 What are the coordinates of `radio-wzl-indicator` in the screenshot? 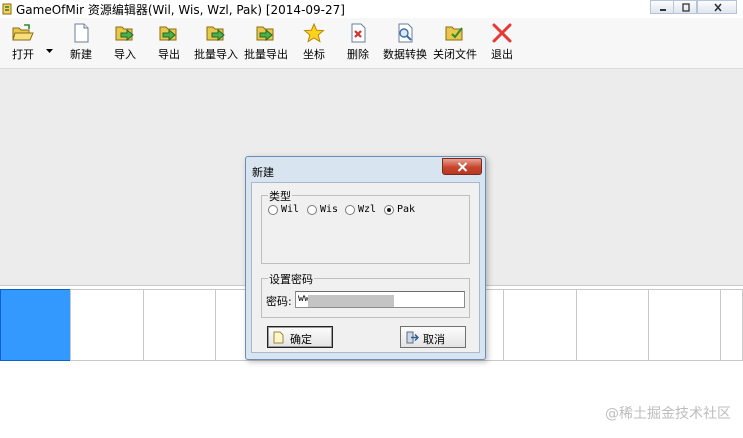 It's located at (350, 209).